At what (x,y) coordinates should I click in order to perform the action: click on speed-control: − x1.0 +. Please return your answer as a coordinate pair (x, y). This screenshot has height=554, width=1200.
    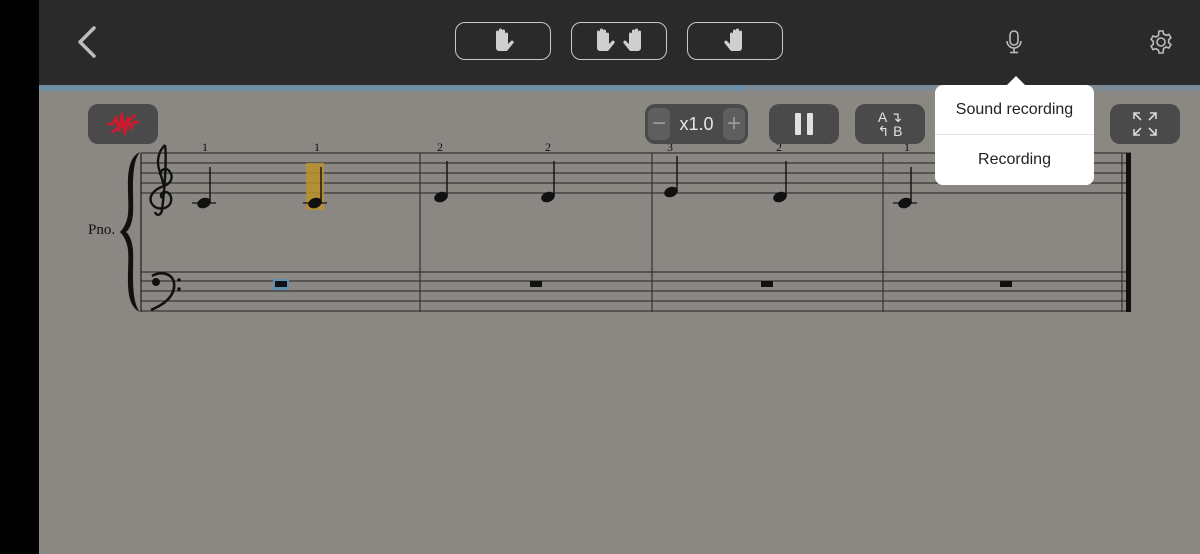
    Looking at the image, I should click on (696, 124).